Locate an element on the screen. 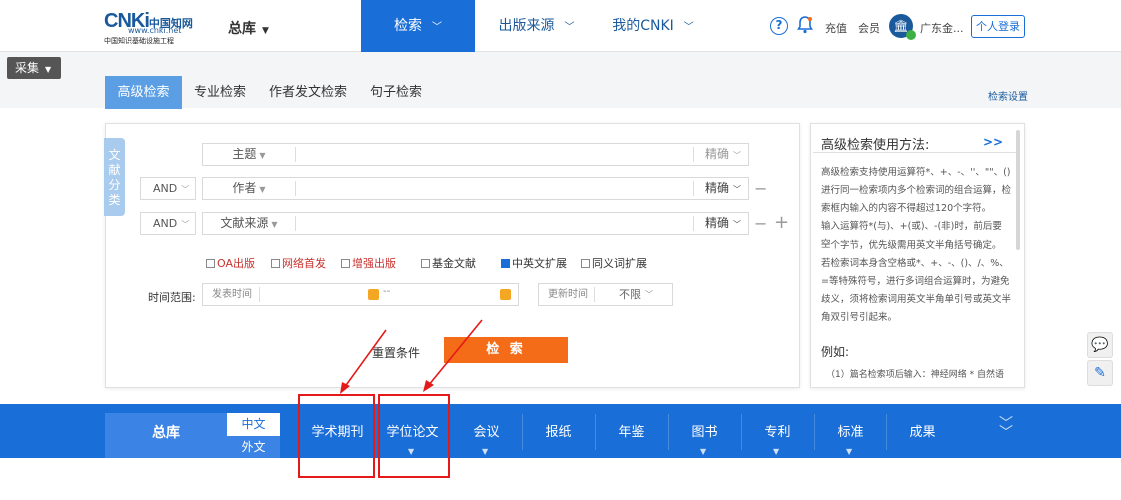 This screenshot has height=500, width=1121. member-link: 会员 is located at coordinates (869, 28).